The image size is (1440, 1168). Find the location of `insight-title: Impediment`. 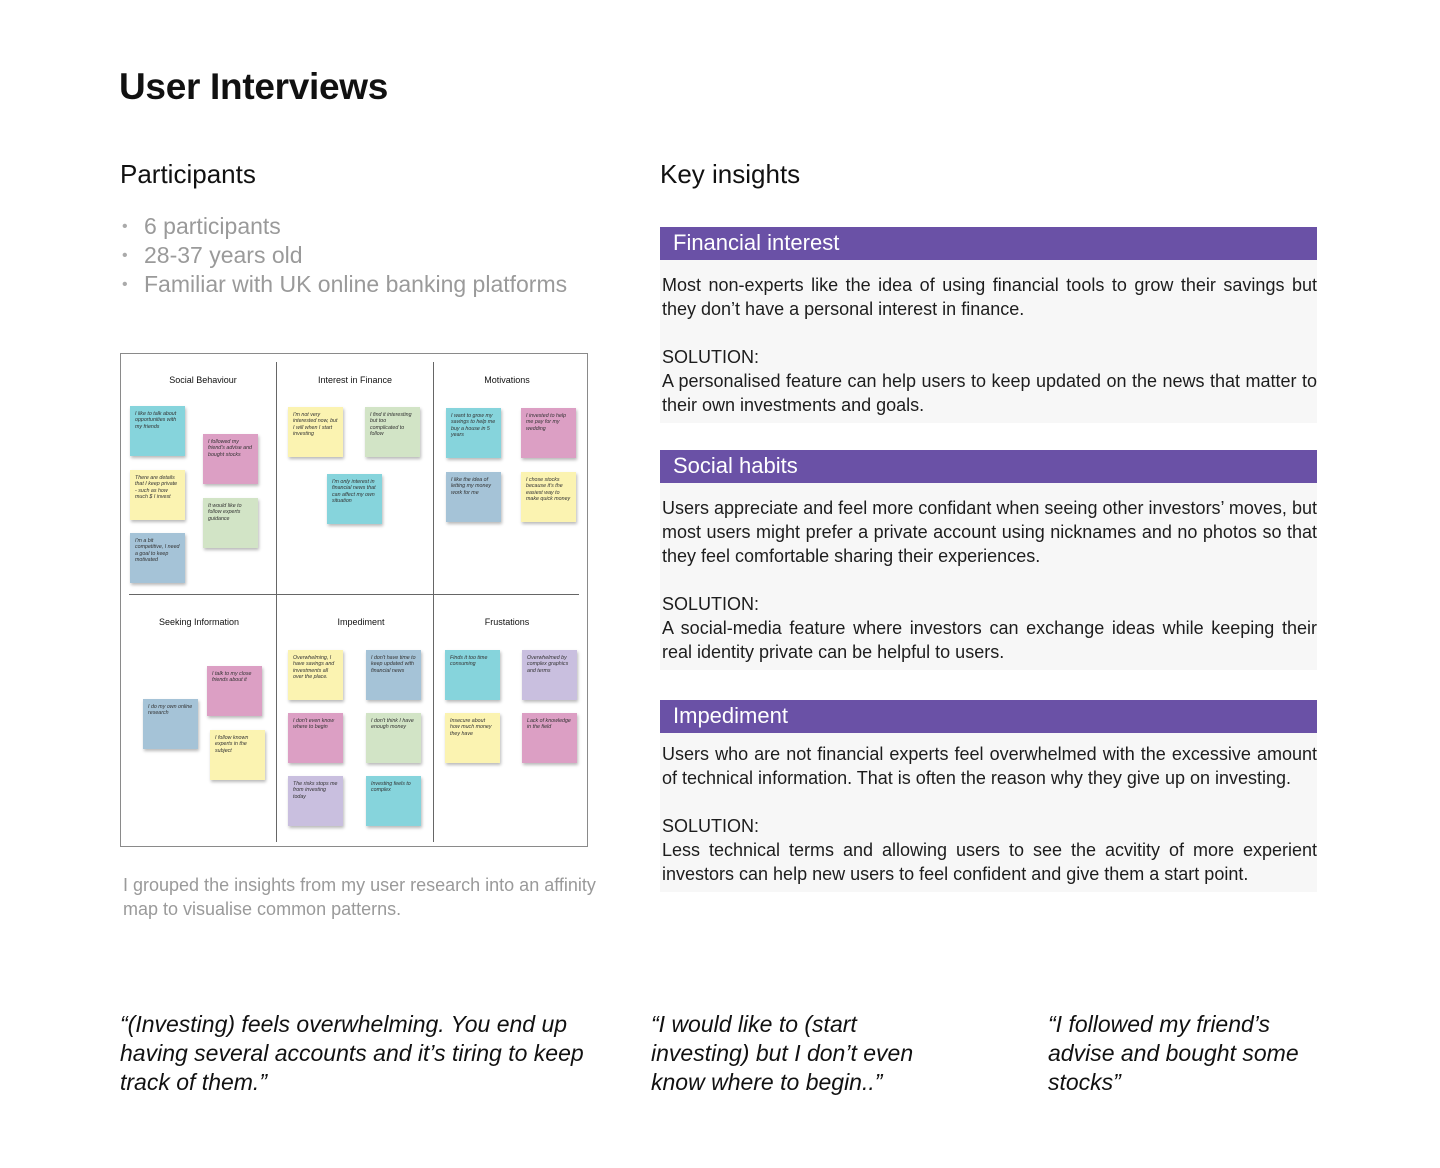

insight-title: Impediment is located at coordinates (988, 716).